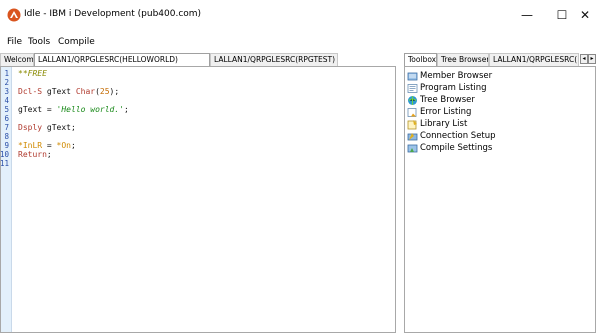 This screenshot has width=596, height=333. I want to click on code-token: gText;, so click(59, 127).